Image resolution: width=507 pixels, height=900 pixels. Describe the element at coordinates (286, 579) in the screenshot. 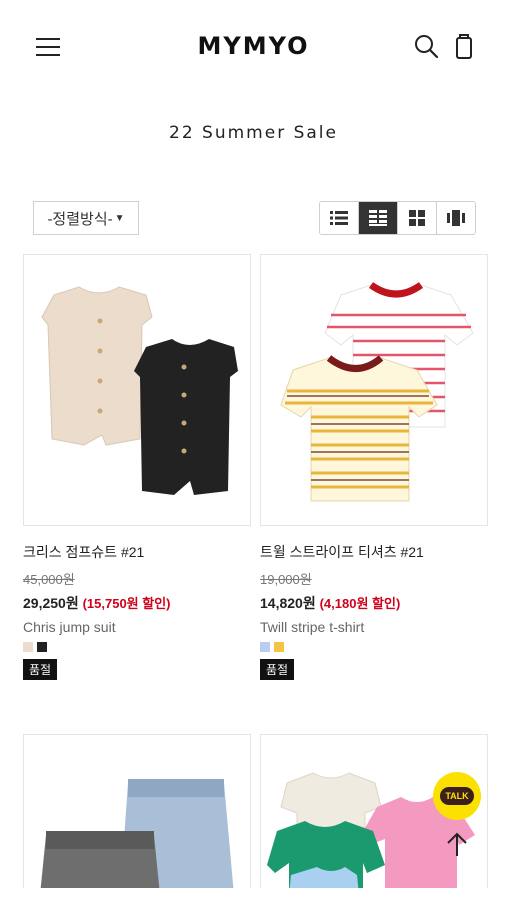

I see `original-price: 19,000원` at that location.